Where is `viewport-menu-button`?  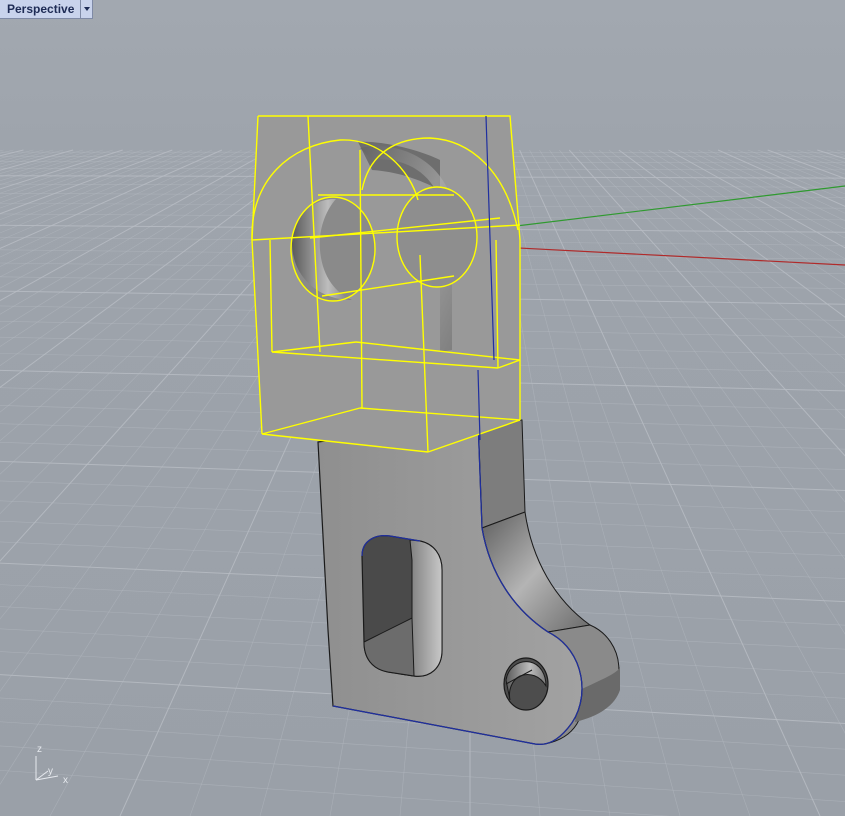
viewport-menu-button is located at coordinates (86, 9).